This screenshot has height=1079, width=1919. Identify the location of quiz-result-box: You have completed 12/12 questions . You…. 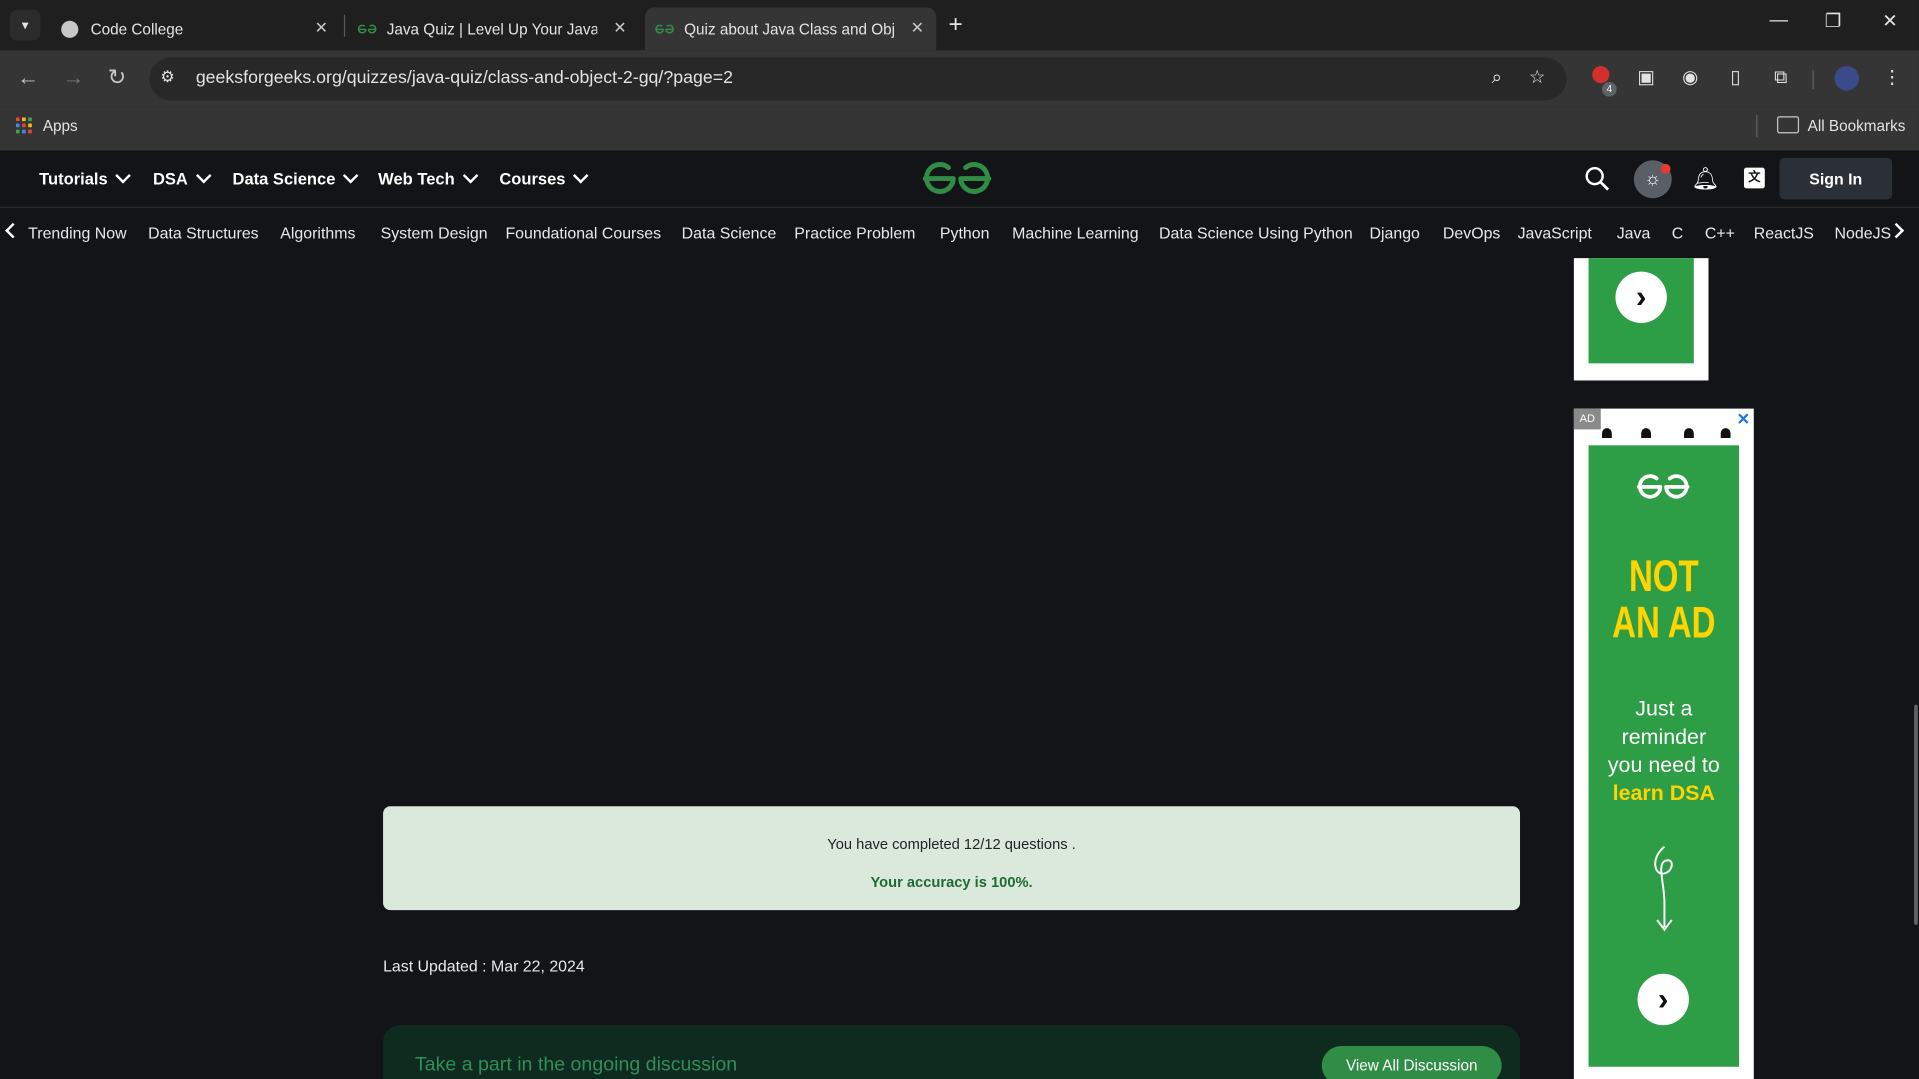
(952, 858).